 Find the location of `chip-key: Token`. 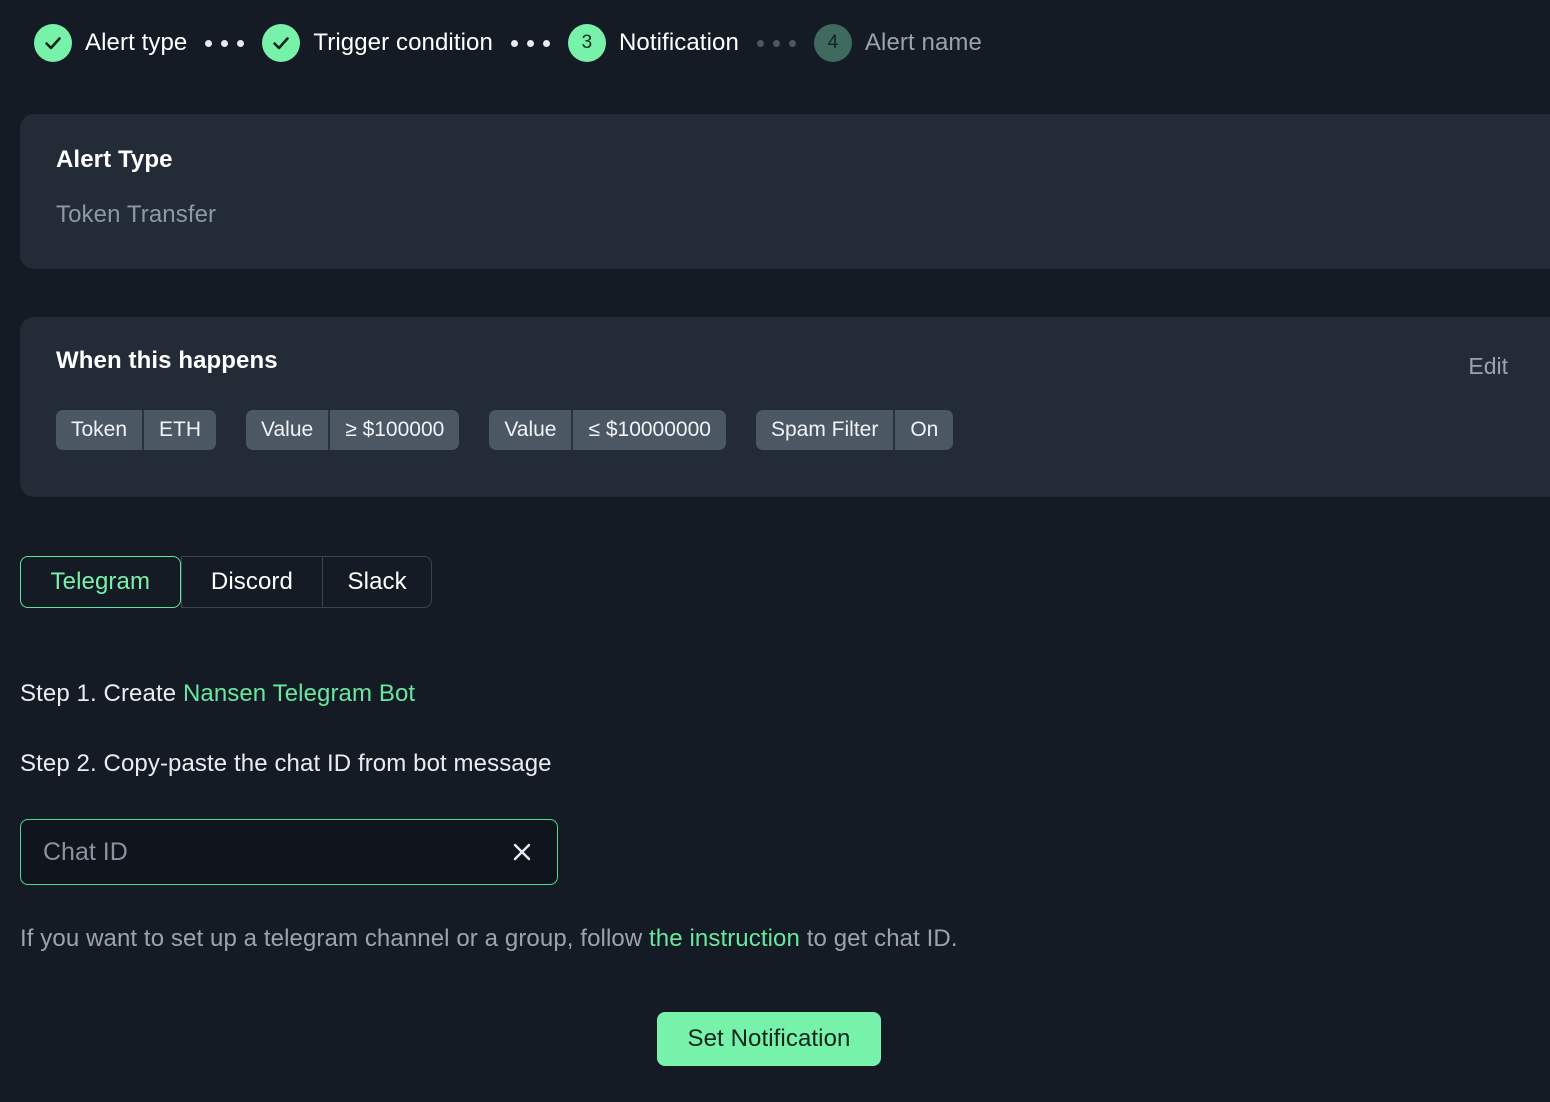

chip-key: Token is located at coordinates (99, 429).